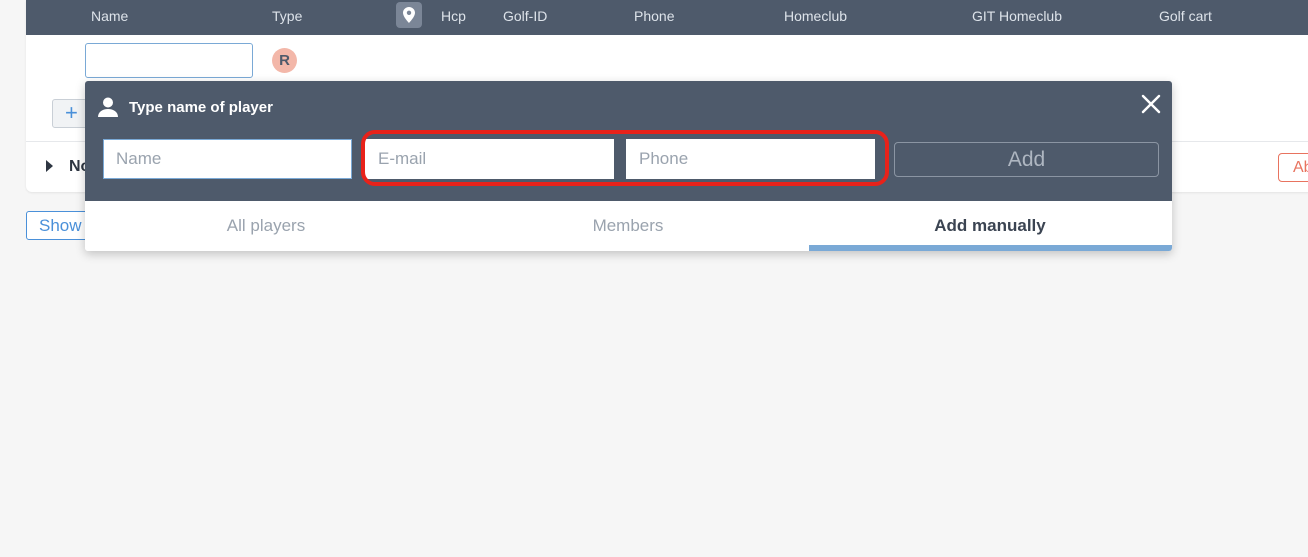 This screenshot has height=557, width=1308. Describe the element at coordinates (266, 226) in the screenshot. I see `tab-all-players: All players` at that location.